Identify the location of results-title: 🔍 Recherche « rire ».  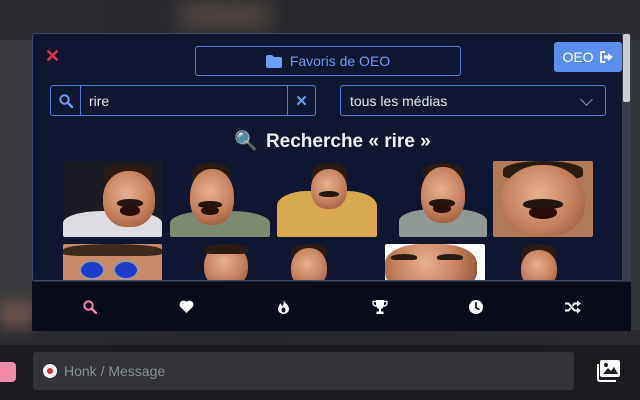
(331, 141).